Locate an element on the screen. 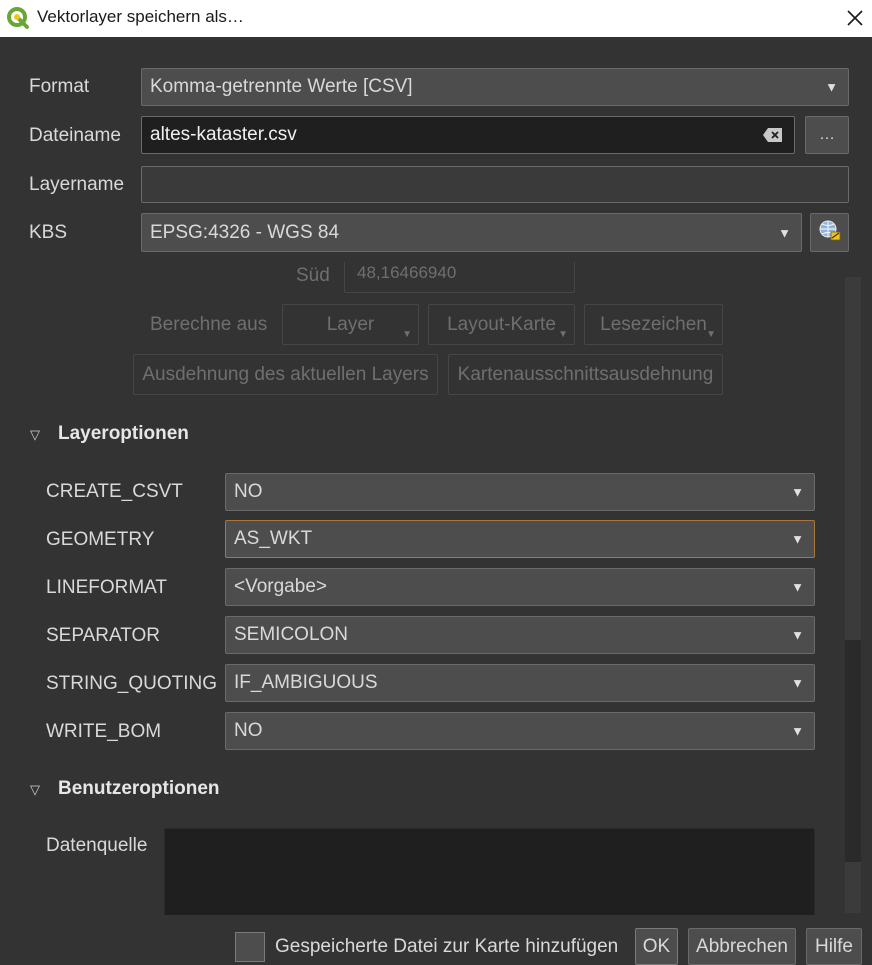 The height and width of the screenshot is (965, 872). clear-icon is located at coordinates (773, 135).